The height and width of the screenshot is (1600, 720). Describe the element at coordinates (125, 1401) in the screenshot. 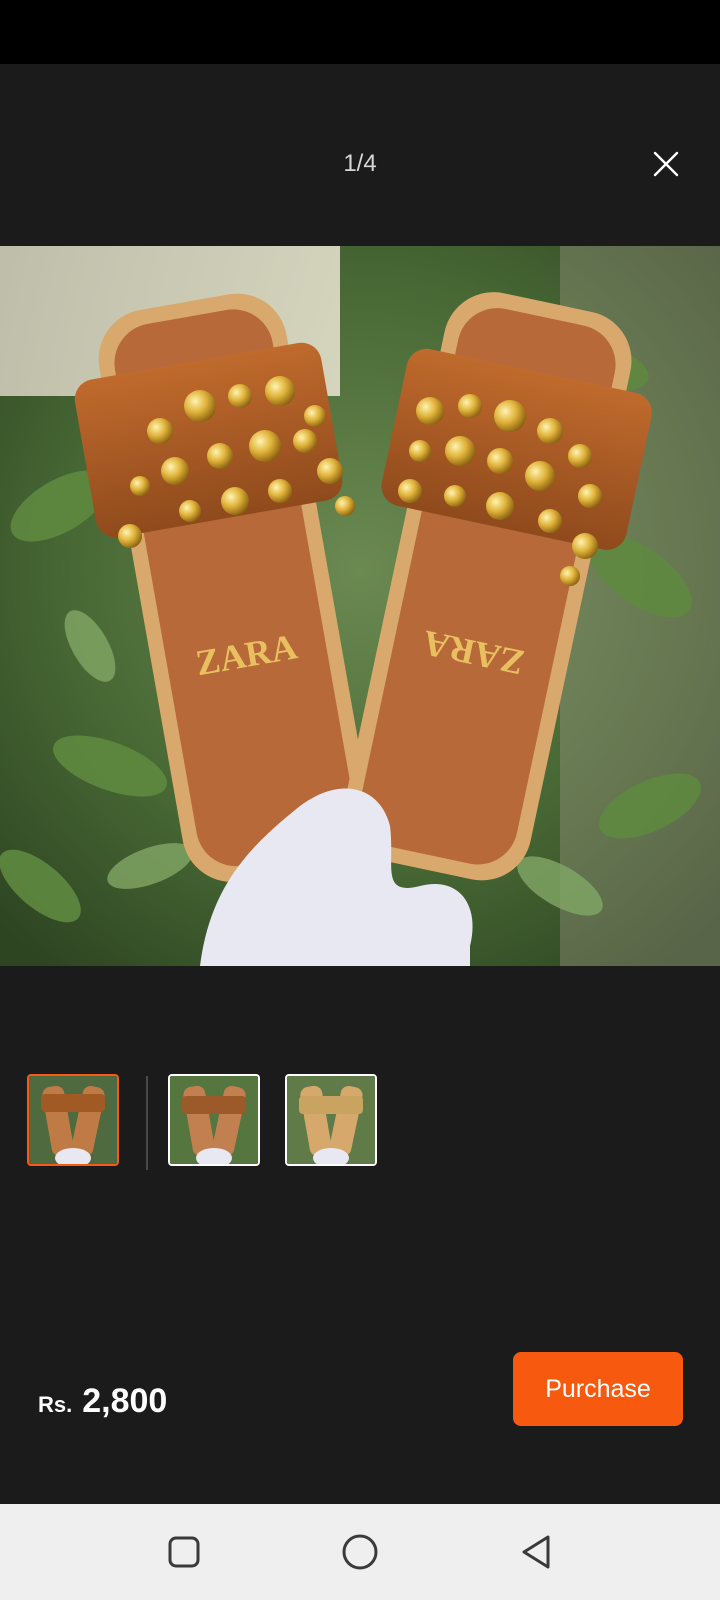

I see `price-amount: 2,800` at that location.